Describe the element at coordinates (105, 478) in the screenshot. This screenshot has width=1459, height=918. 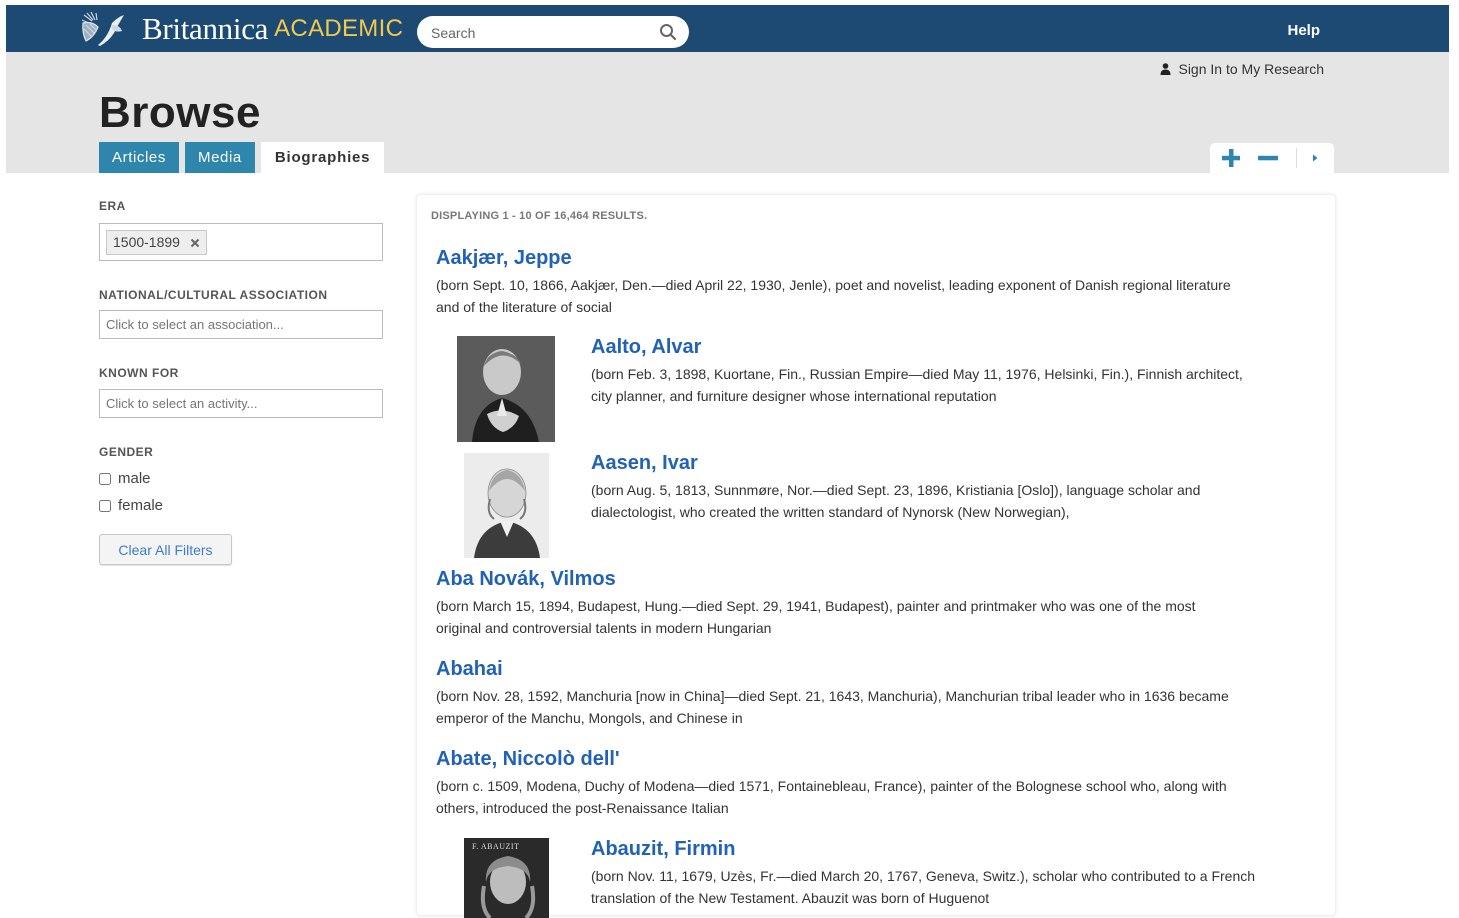
I see `male-checkbox` at that location.